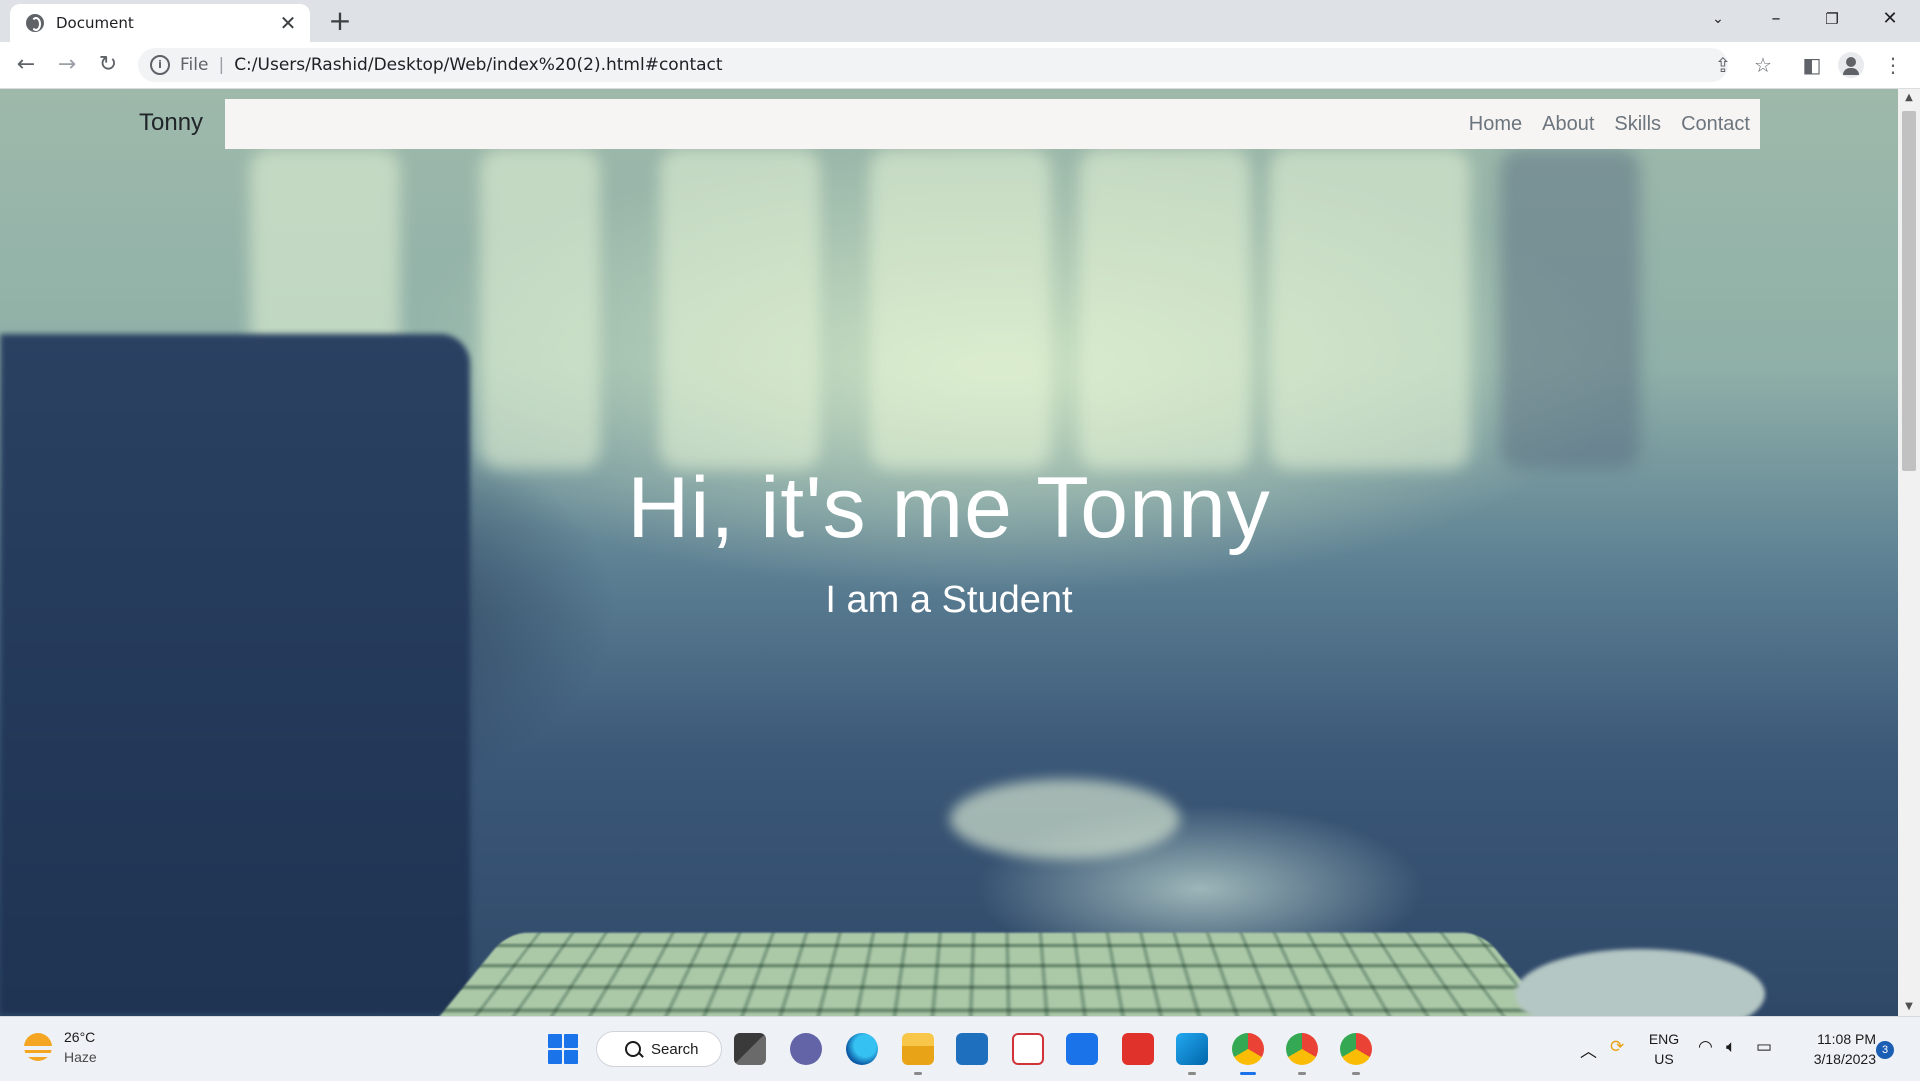  What do you see at coordinates (160, 23) in the screenshot?
I see `browser-tab: Document ✕` at bounding box center [160, 23].